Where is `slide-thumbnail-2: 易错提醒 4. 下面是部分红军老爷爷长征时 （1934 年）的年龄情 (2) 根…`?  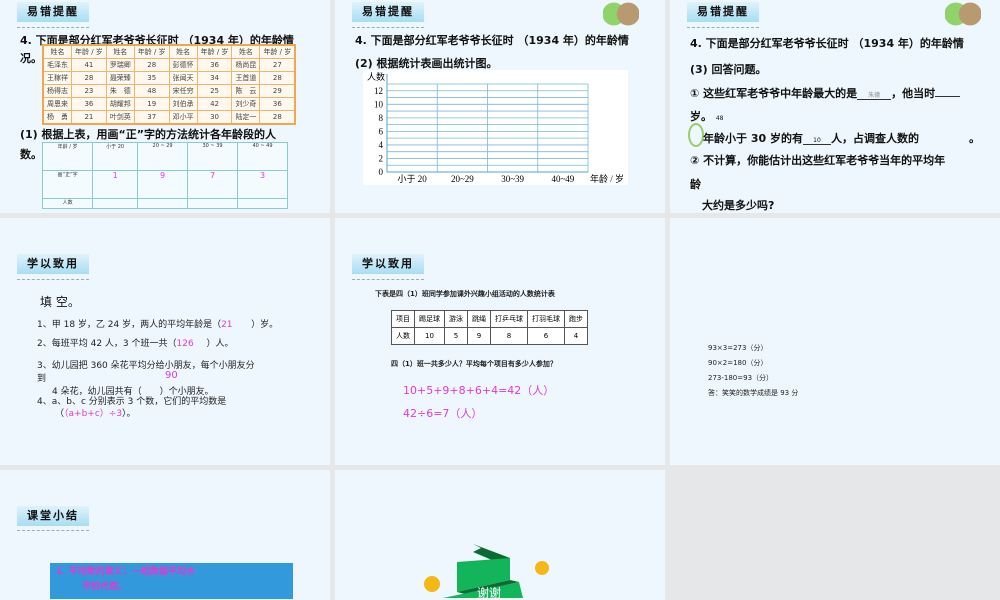
slide-thumbnail-2: 易错提醒 4. 下面是部分红军老爷爷长征时 （1934 年）的年龄情 (2) 根… is located at coordinates (500, 106).